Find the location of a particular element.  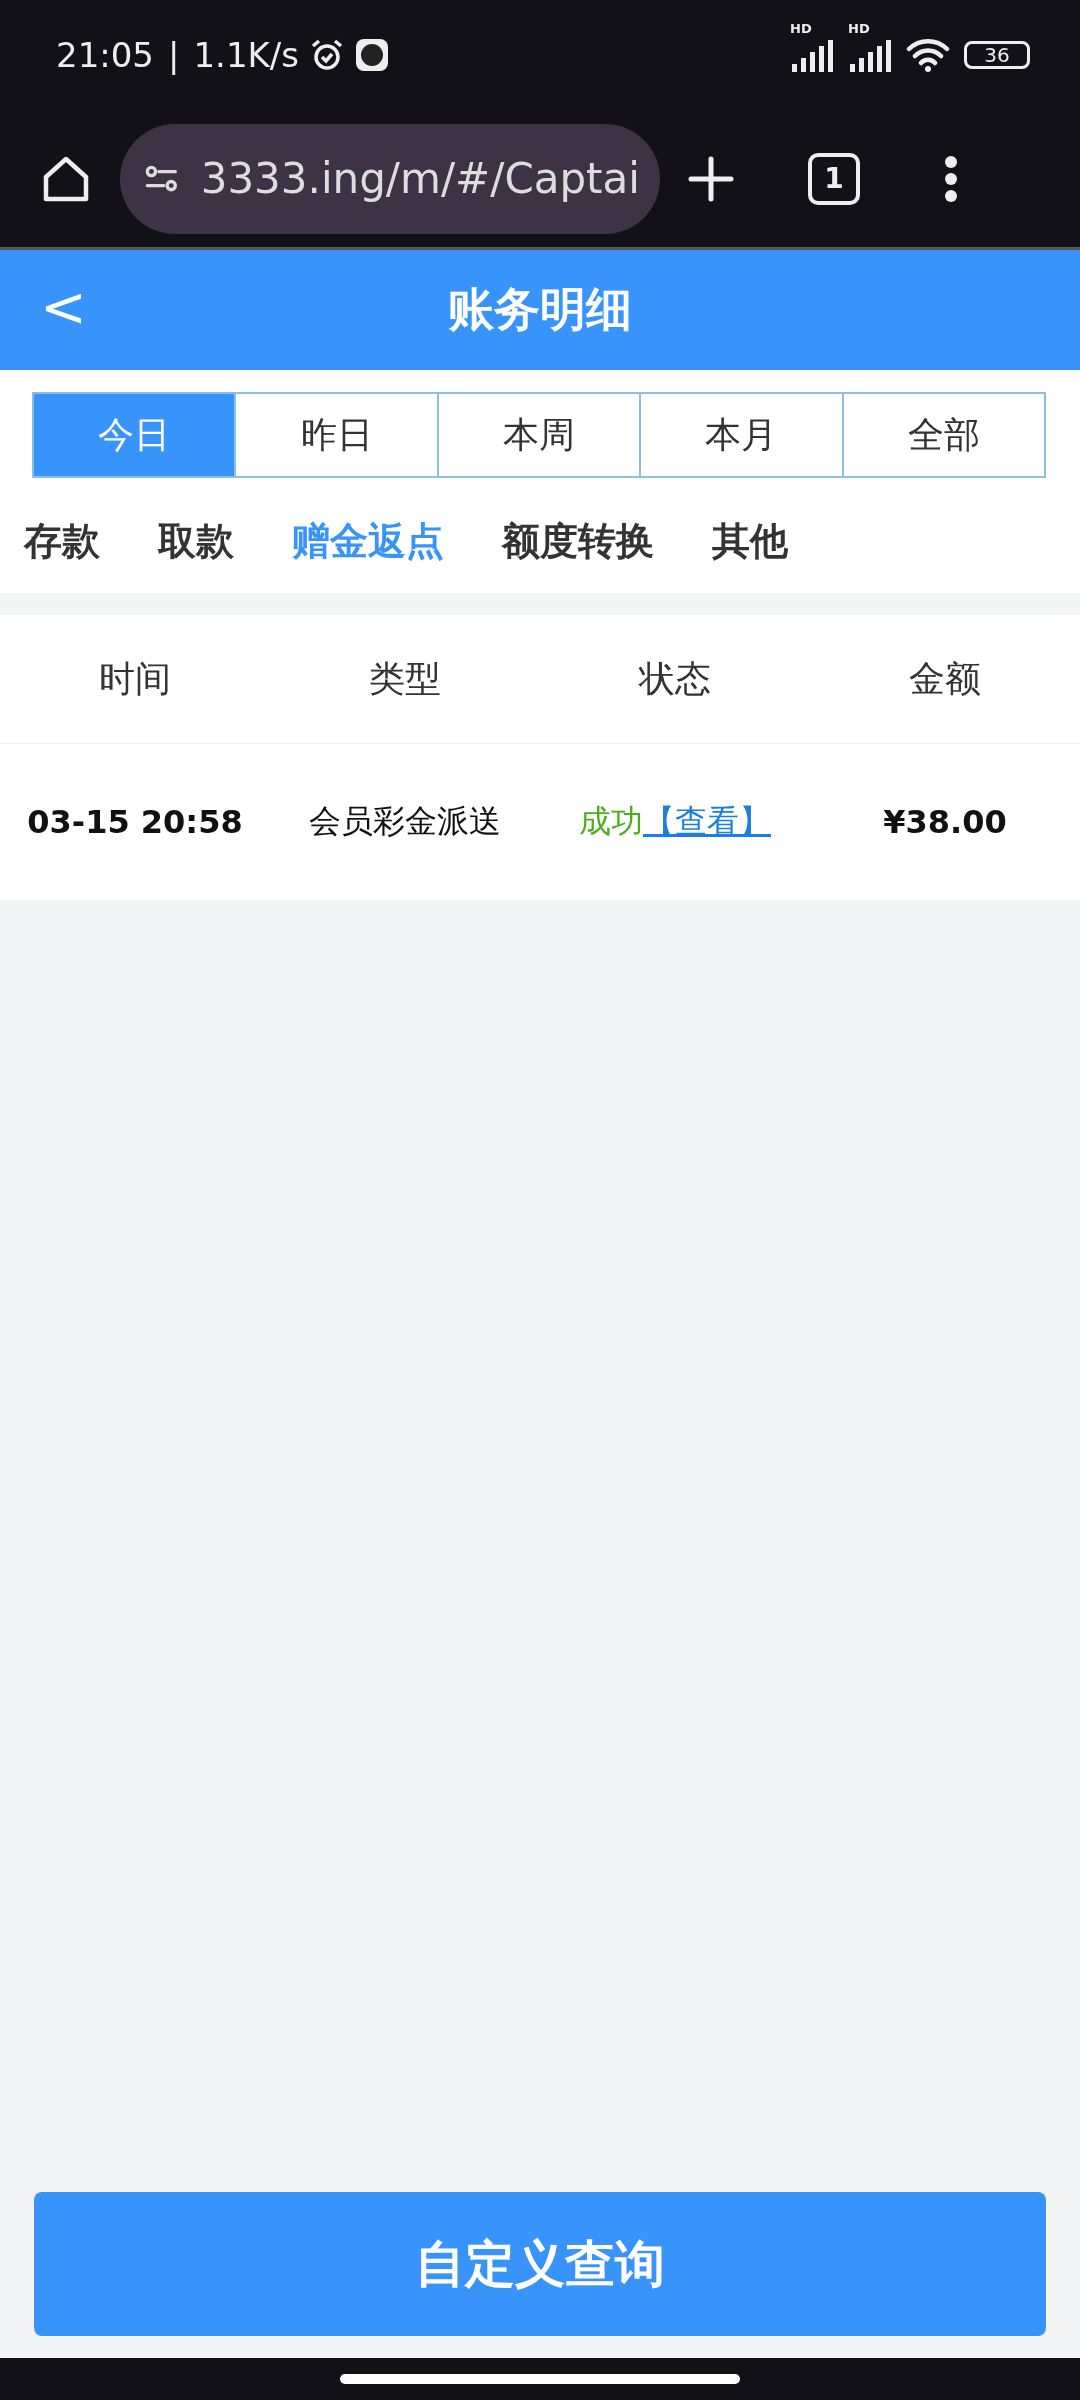

category-tab: 额度转换 is located at coordinates (578, 541).